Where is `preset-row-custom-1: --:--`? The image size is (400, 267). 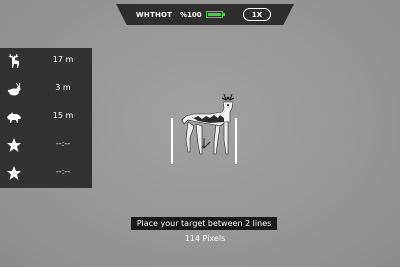
preset-row-custom-1: --:-- is located at coordinates (46, 146).